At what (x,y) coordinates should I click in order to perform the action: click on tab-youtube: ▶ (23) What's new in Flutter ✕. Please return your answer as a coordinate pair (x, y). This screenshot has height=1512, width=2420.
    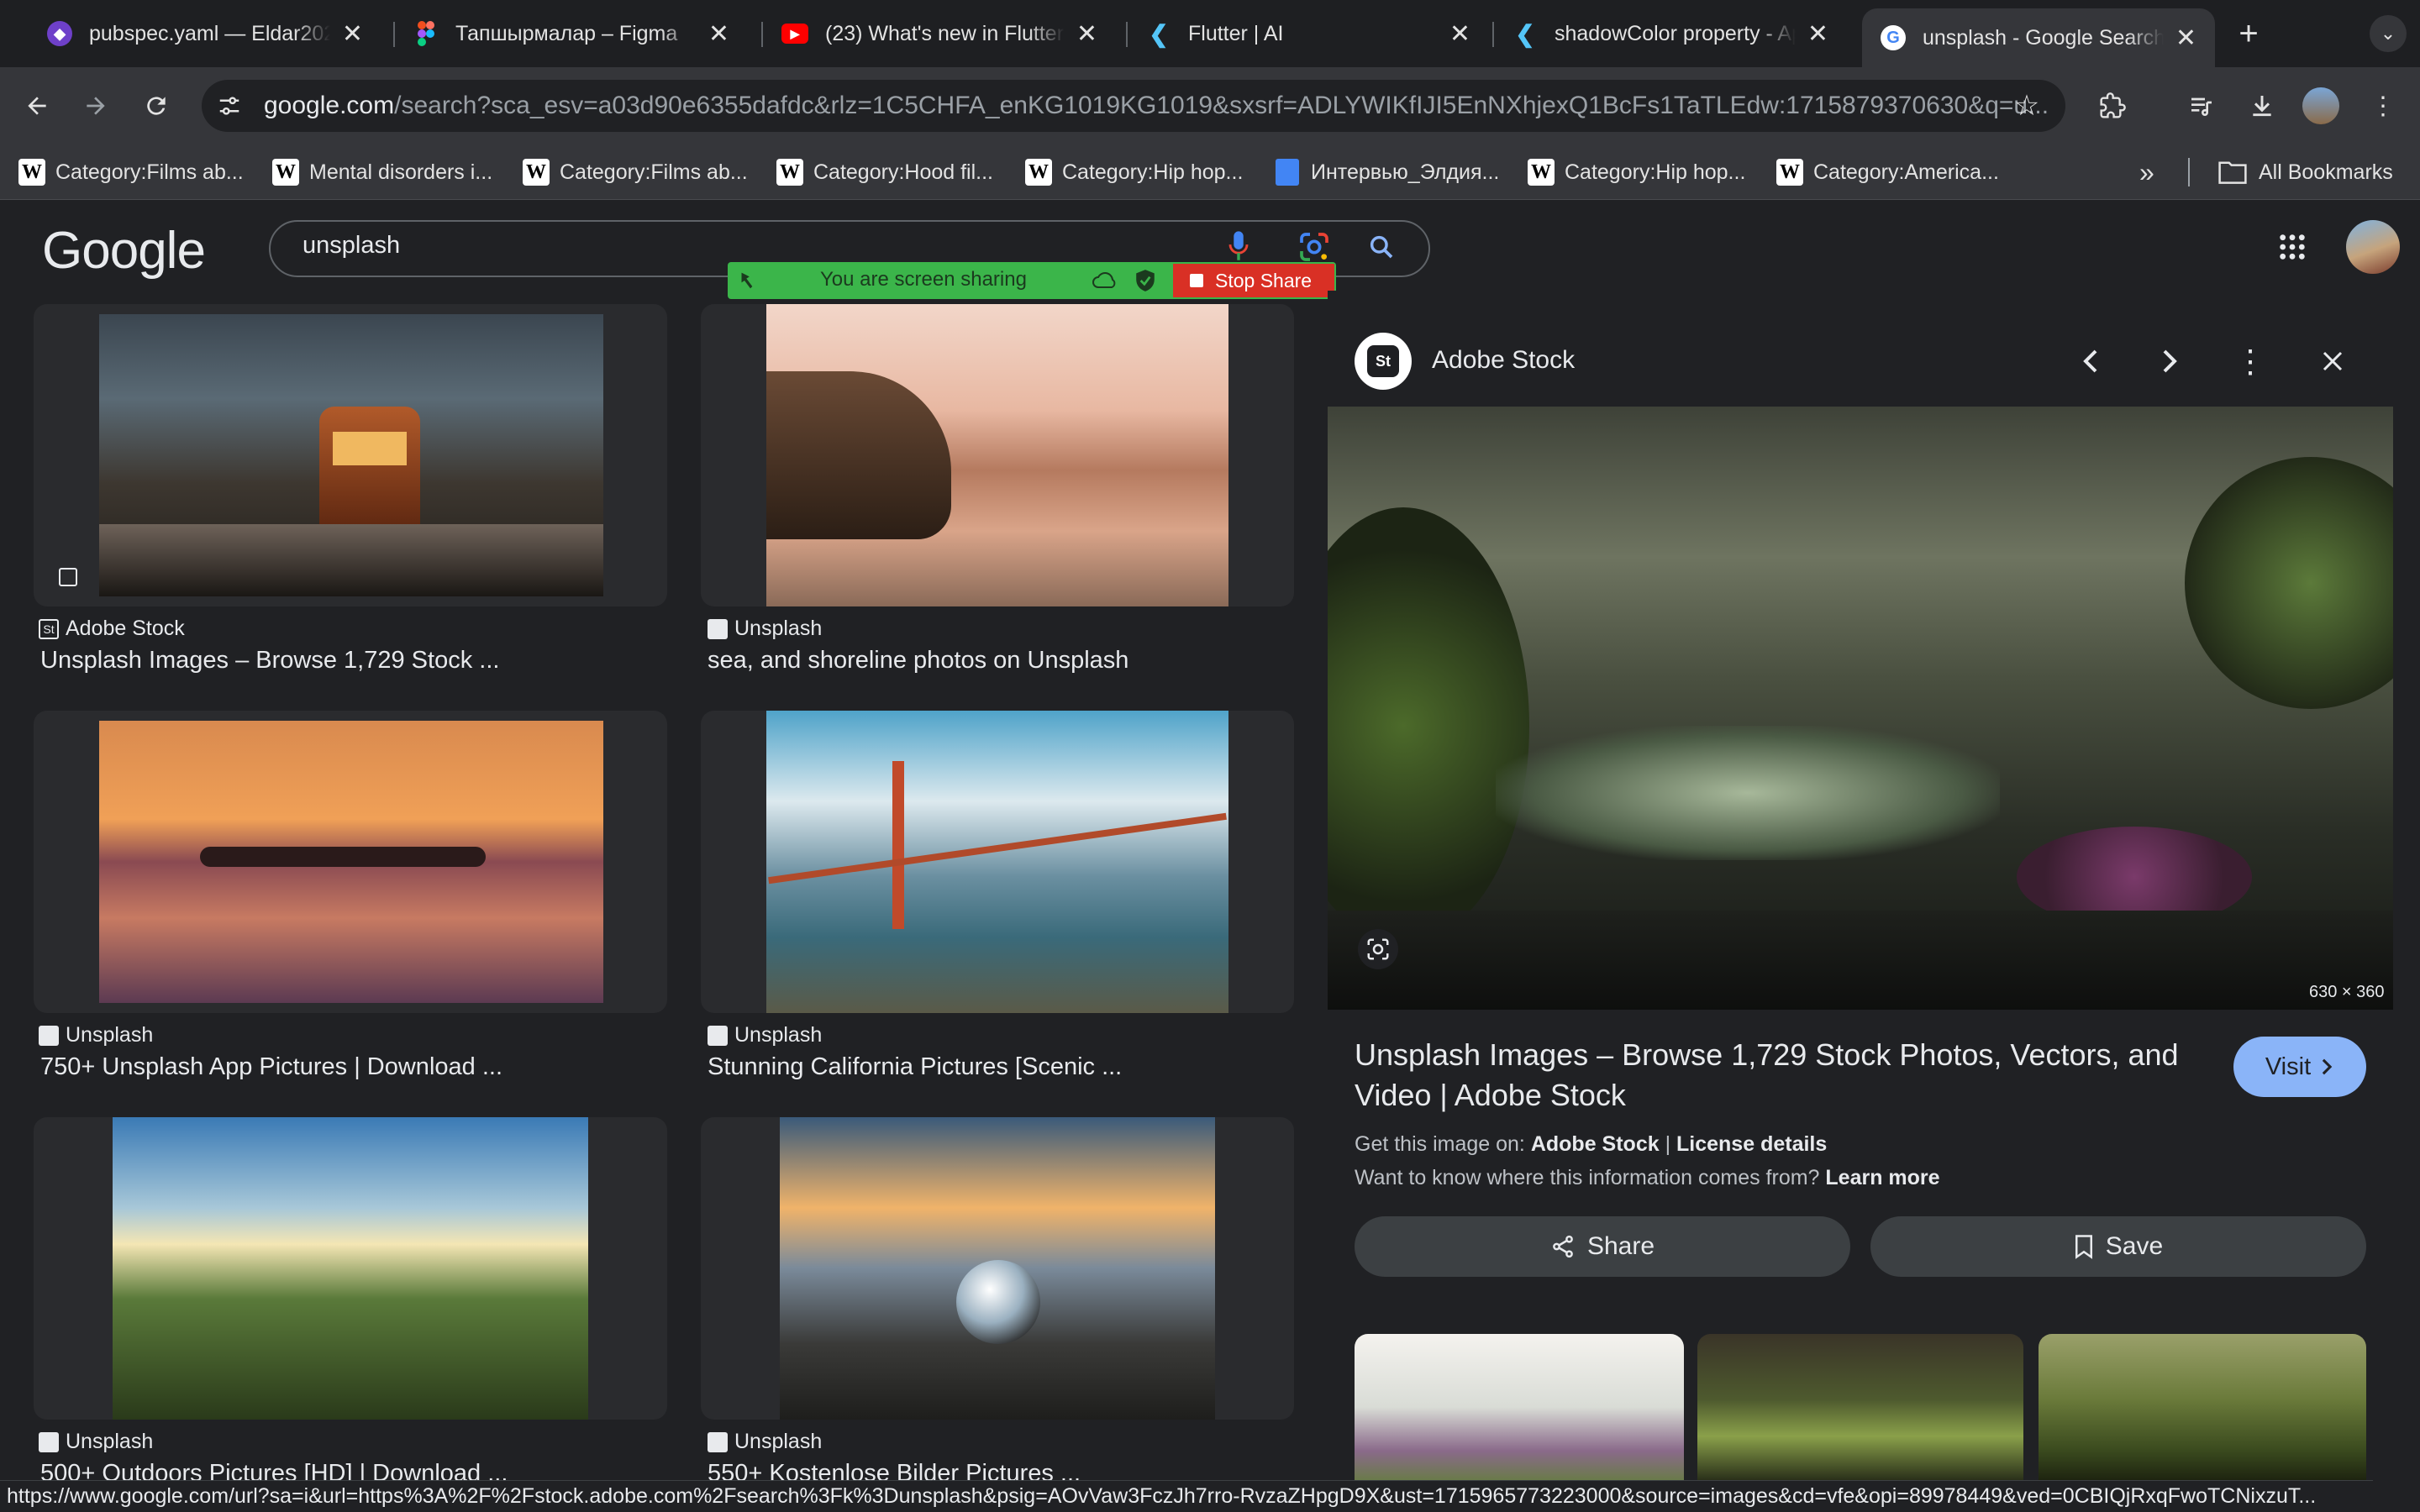
    Looking at the image, I should click on (939, 33).